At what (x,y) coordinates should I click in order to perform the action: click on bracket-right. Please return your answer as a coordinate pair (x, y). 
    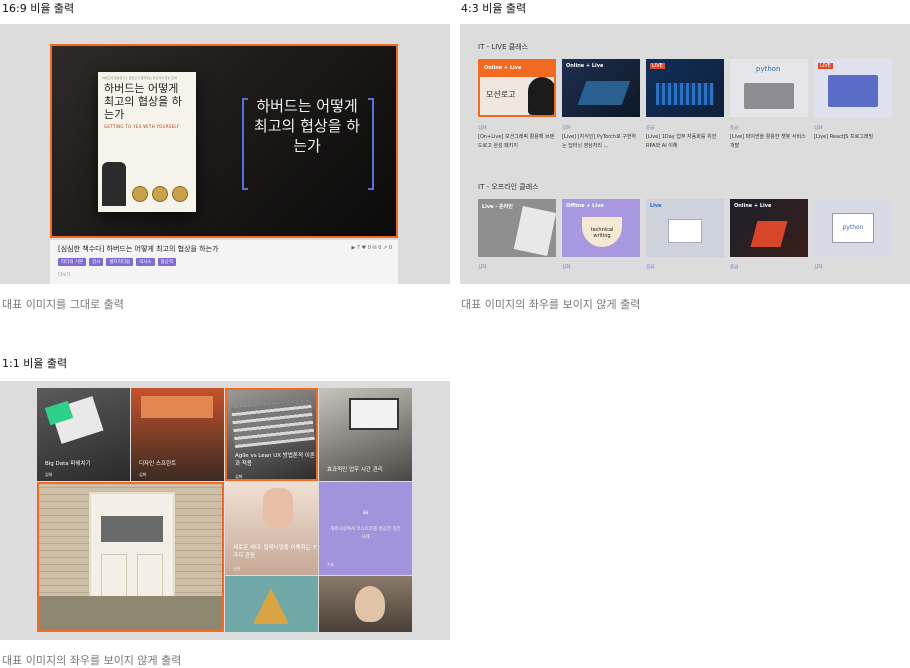
    Looking at the image, I should click on (371, 144).